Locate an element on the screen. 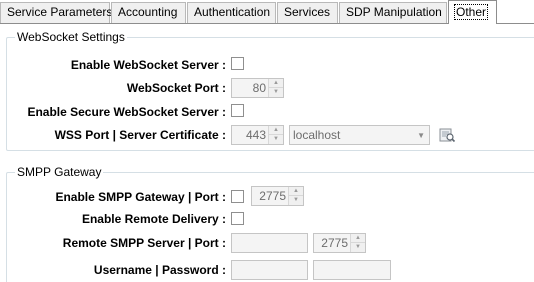 Image resolution: width=534 pixels, height=282 pixels. enable-secure-websocket-checkbox is located at coordinates (237, 110).